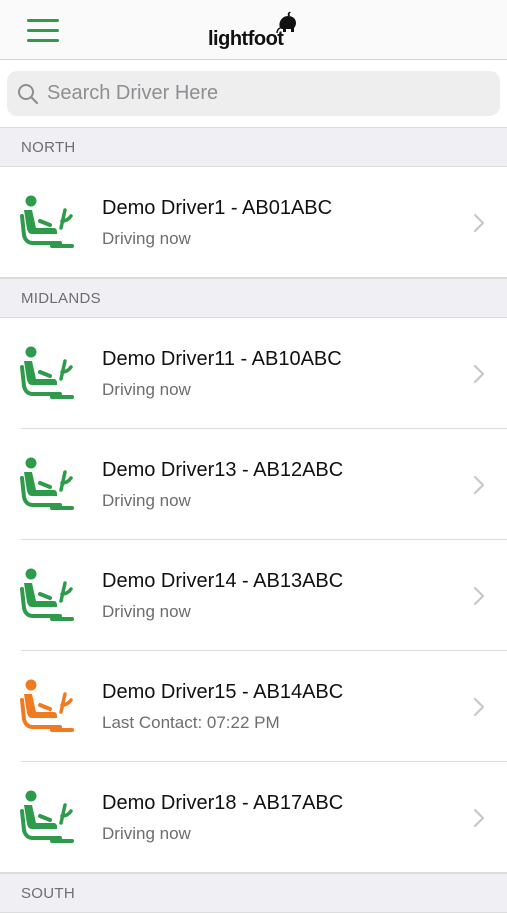 The width and height of the screenshot is (507, 913). What do you see at coordinates (253, 484) in the screenshot?
I see `driver-row: Demo Driver13 - AB12ABC Driving now` at bounding box center [253, 484].